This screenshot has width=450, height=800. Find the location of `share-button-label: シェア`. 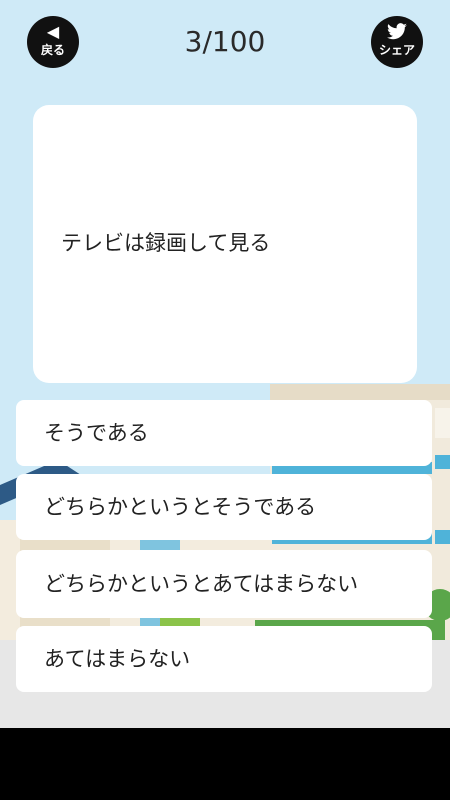

share-button-label: シェア is located at coordinates (396, 50).